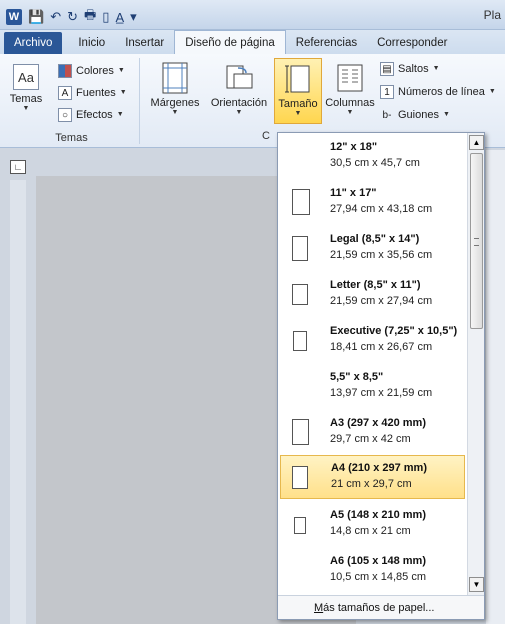 This screenshot has width=505, height=624. I want to click on scroll-down-icon: ▼, so click(476, 584).